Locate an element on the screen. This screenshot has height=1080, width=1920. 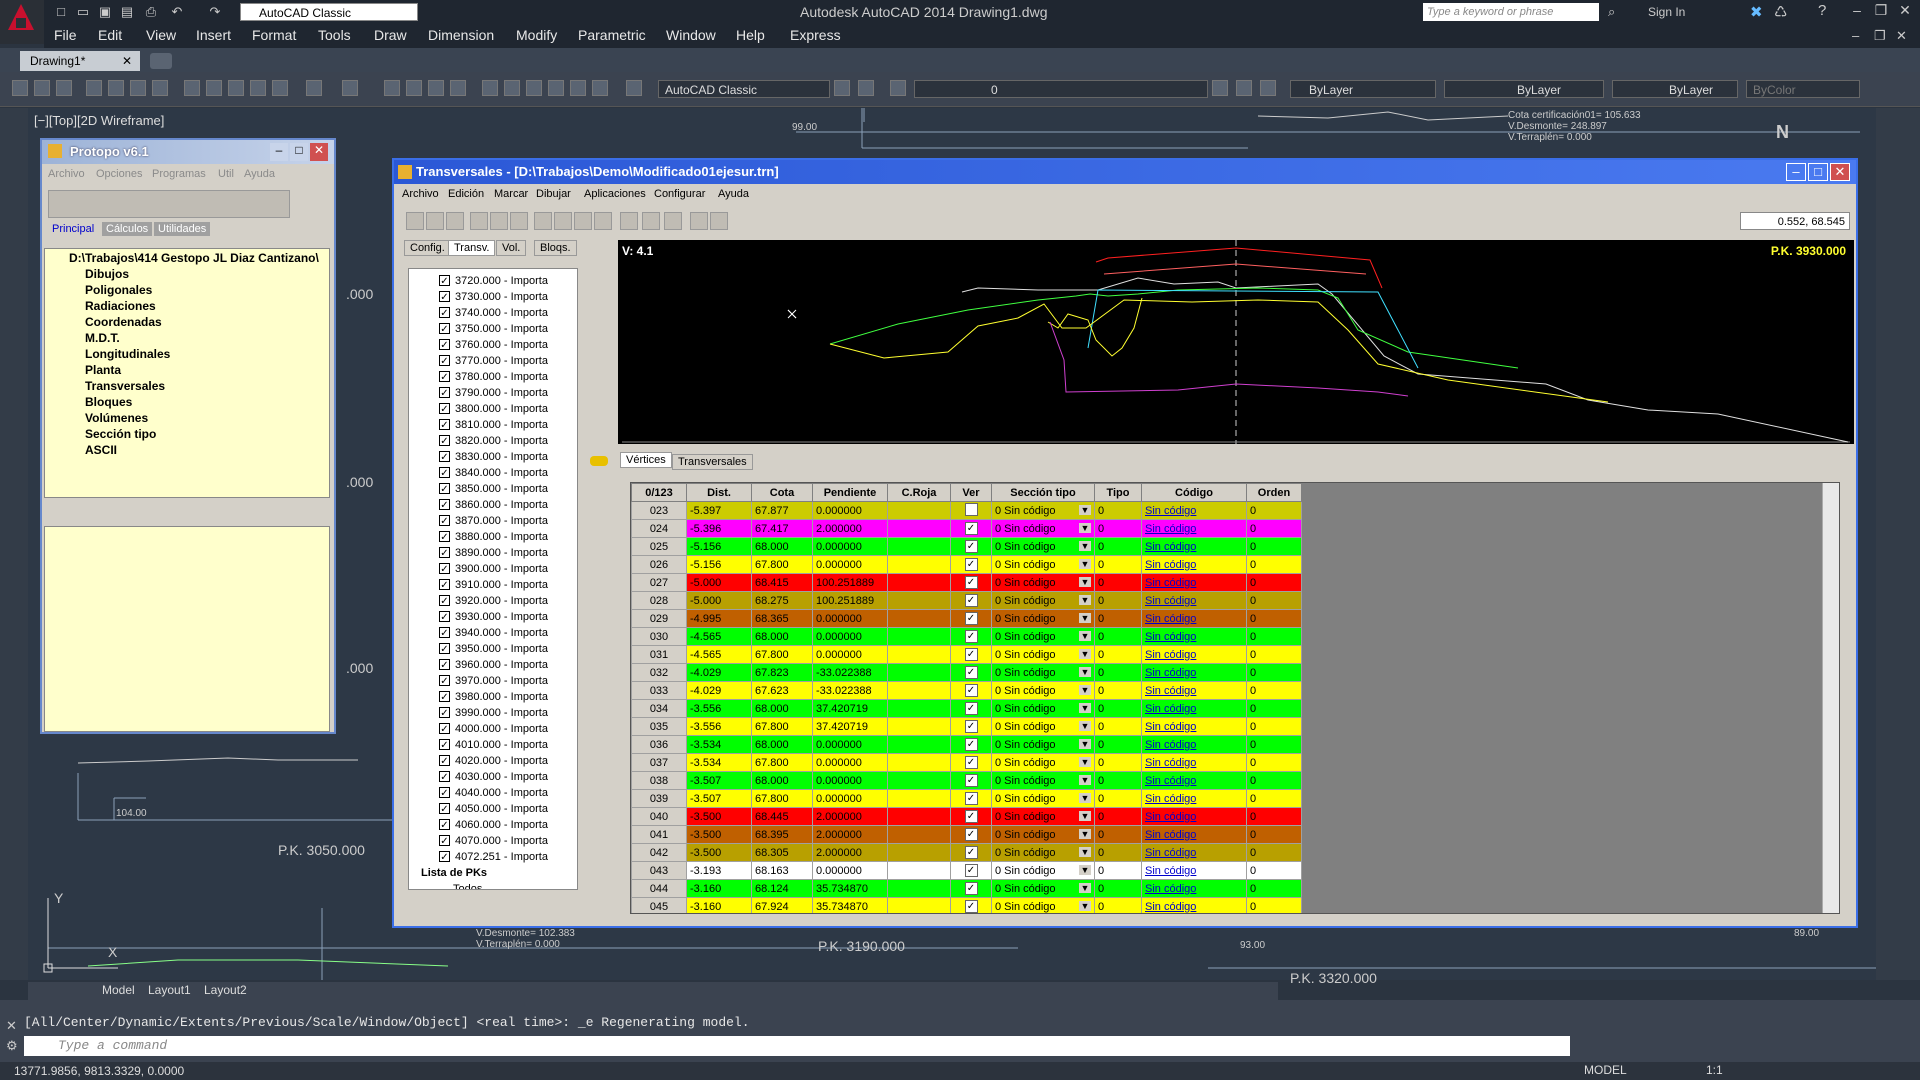
menu-draw: Draw is located at coordinates (390, 35).